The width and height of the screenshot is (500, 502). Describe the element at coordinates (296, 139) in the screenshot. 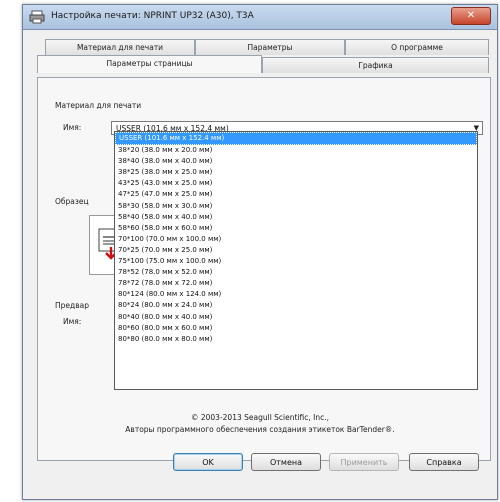

I see `dropdown-option: USSER (101.6 мм x 152.4 мм)` at that location.